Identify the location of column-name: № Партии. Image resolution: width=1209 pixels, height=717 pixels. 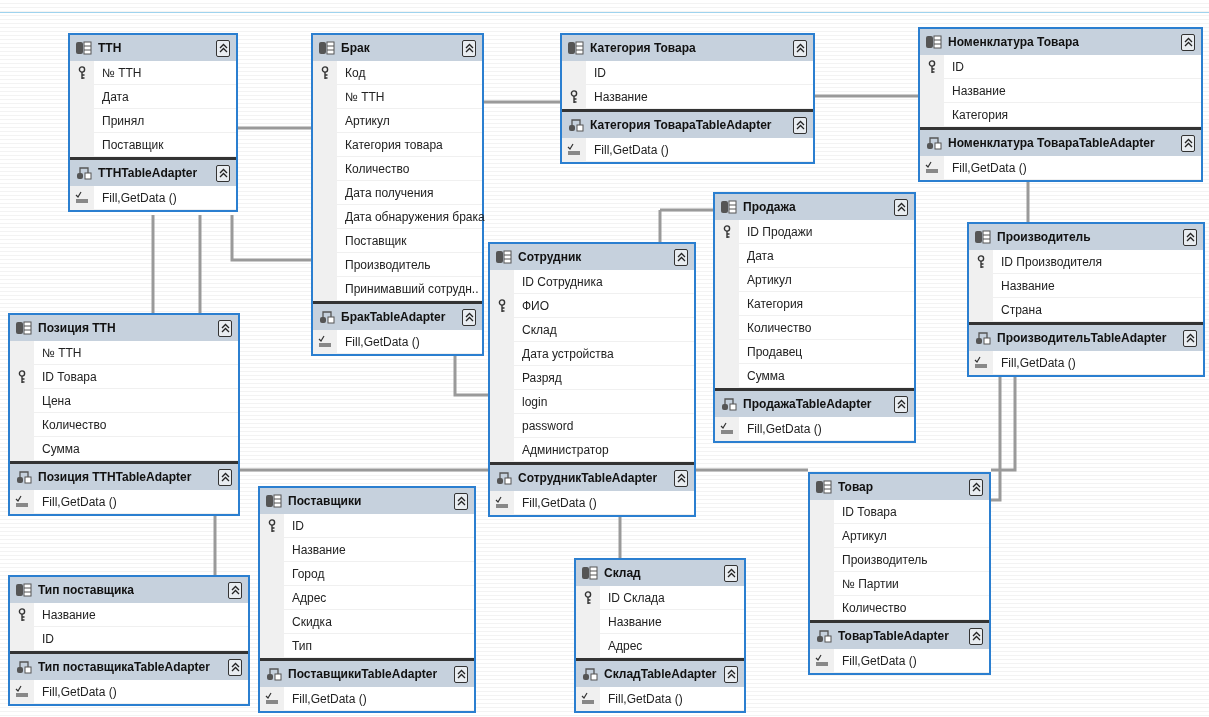
(870, 583).